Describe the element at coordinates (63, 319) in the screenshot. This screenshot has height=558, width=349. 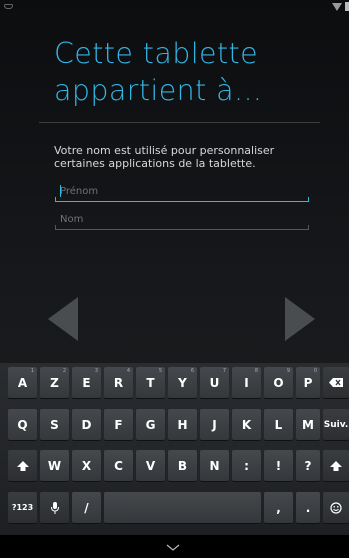
I see `arrow-left-icon` at that location.